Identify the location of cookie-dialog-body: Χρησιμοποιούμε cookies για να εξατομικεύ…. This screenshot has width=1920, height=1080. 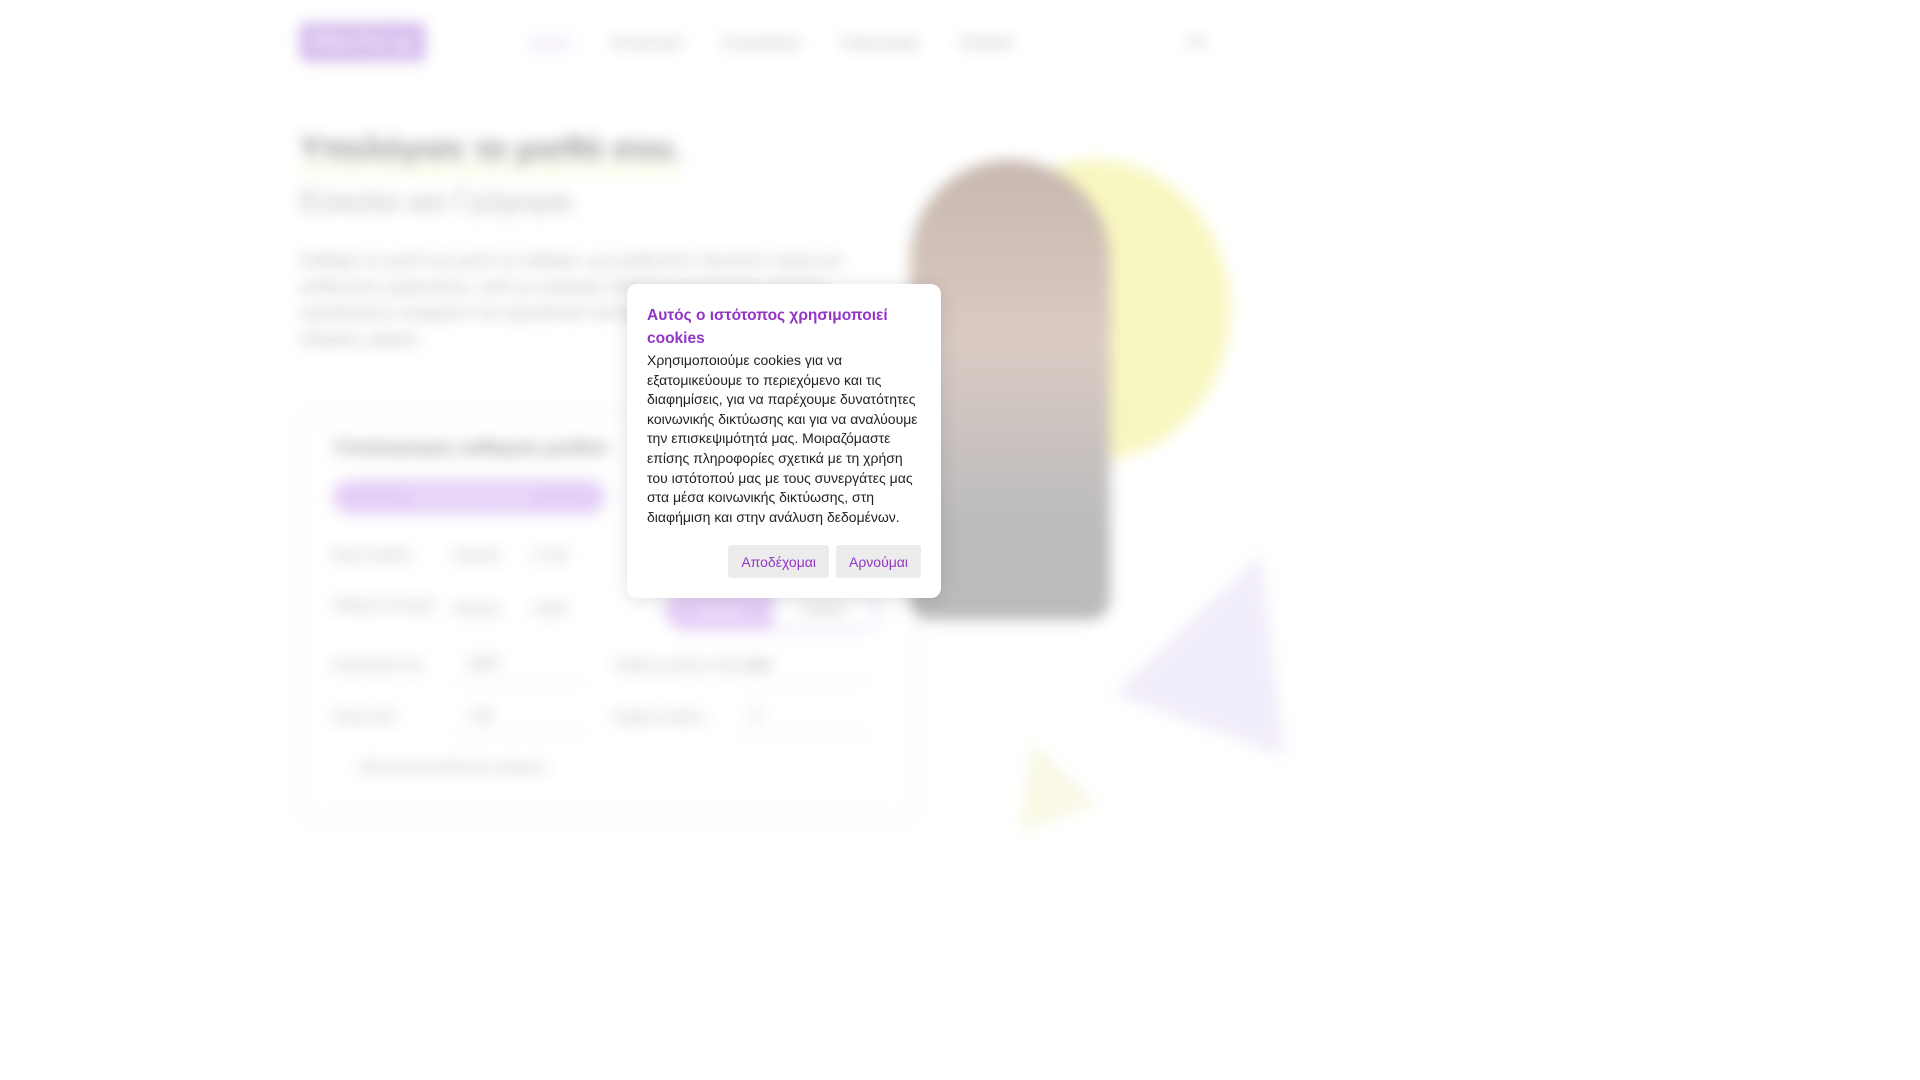
(782, 438).